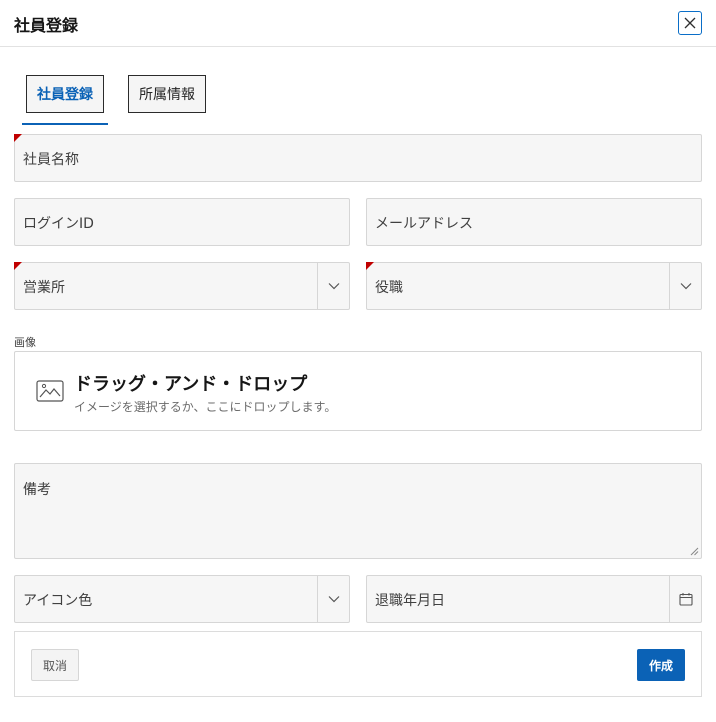  I want to click on office-label: 営業所, so click(44, 288).